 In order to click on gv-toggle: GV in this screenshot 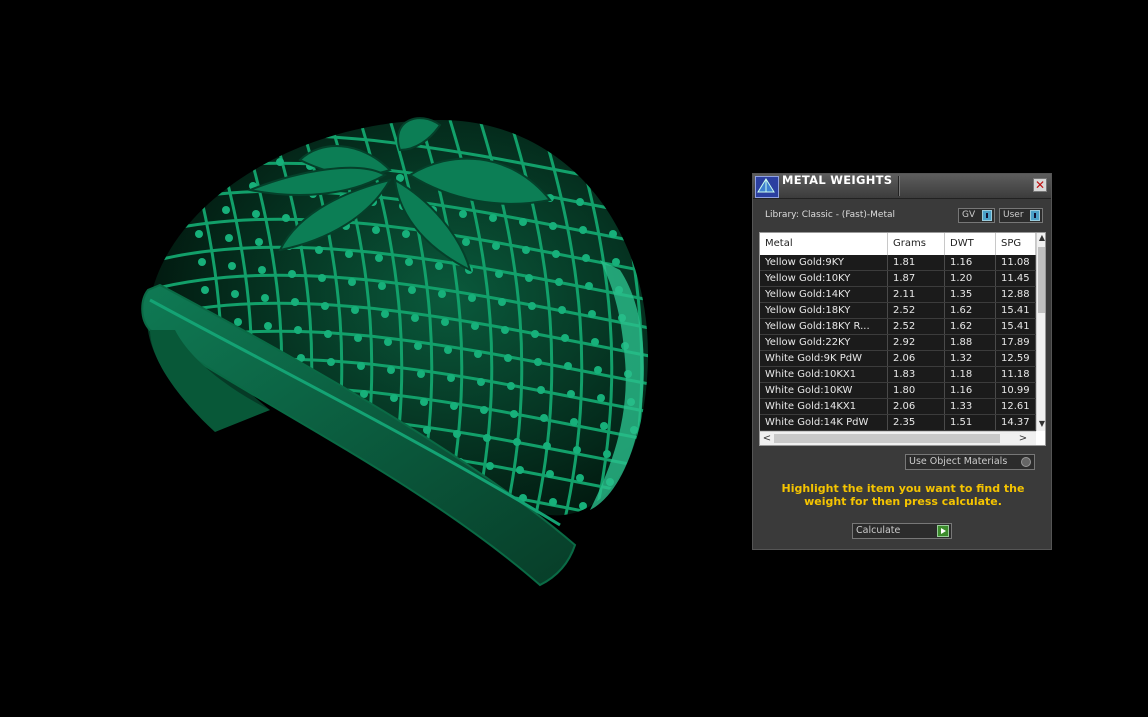, I will do `click(976, 215)`.